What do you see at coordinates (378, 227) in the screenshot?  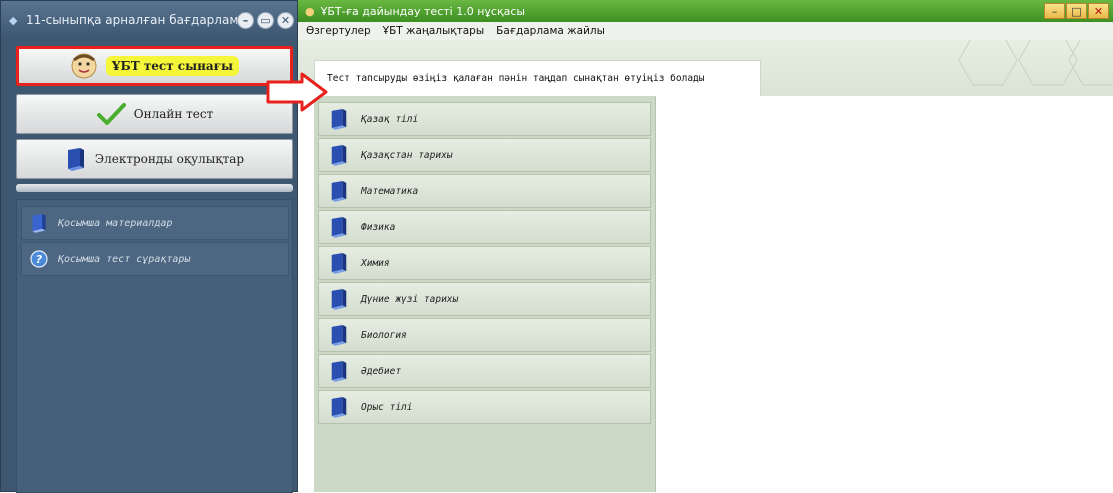 I see `subject-label: Физика` at bounding box center [378, 227].